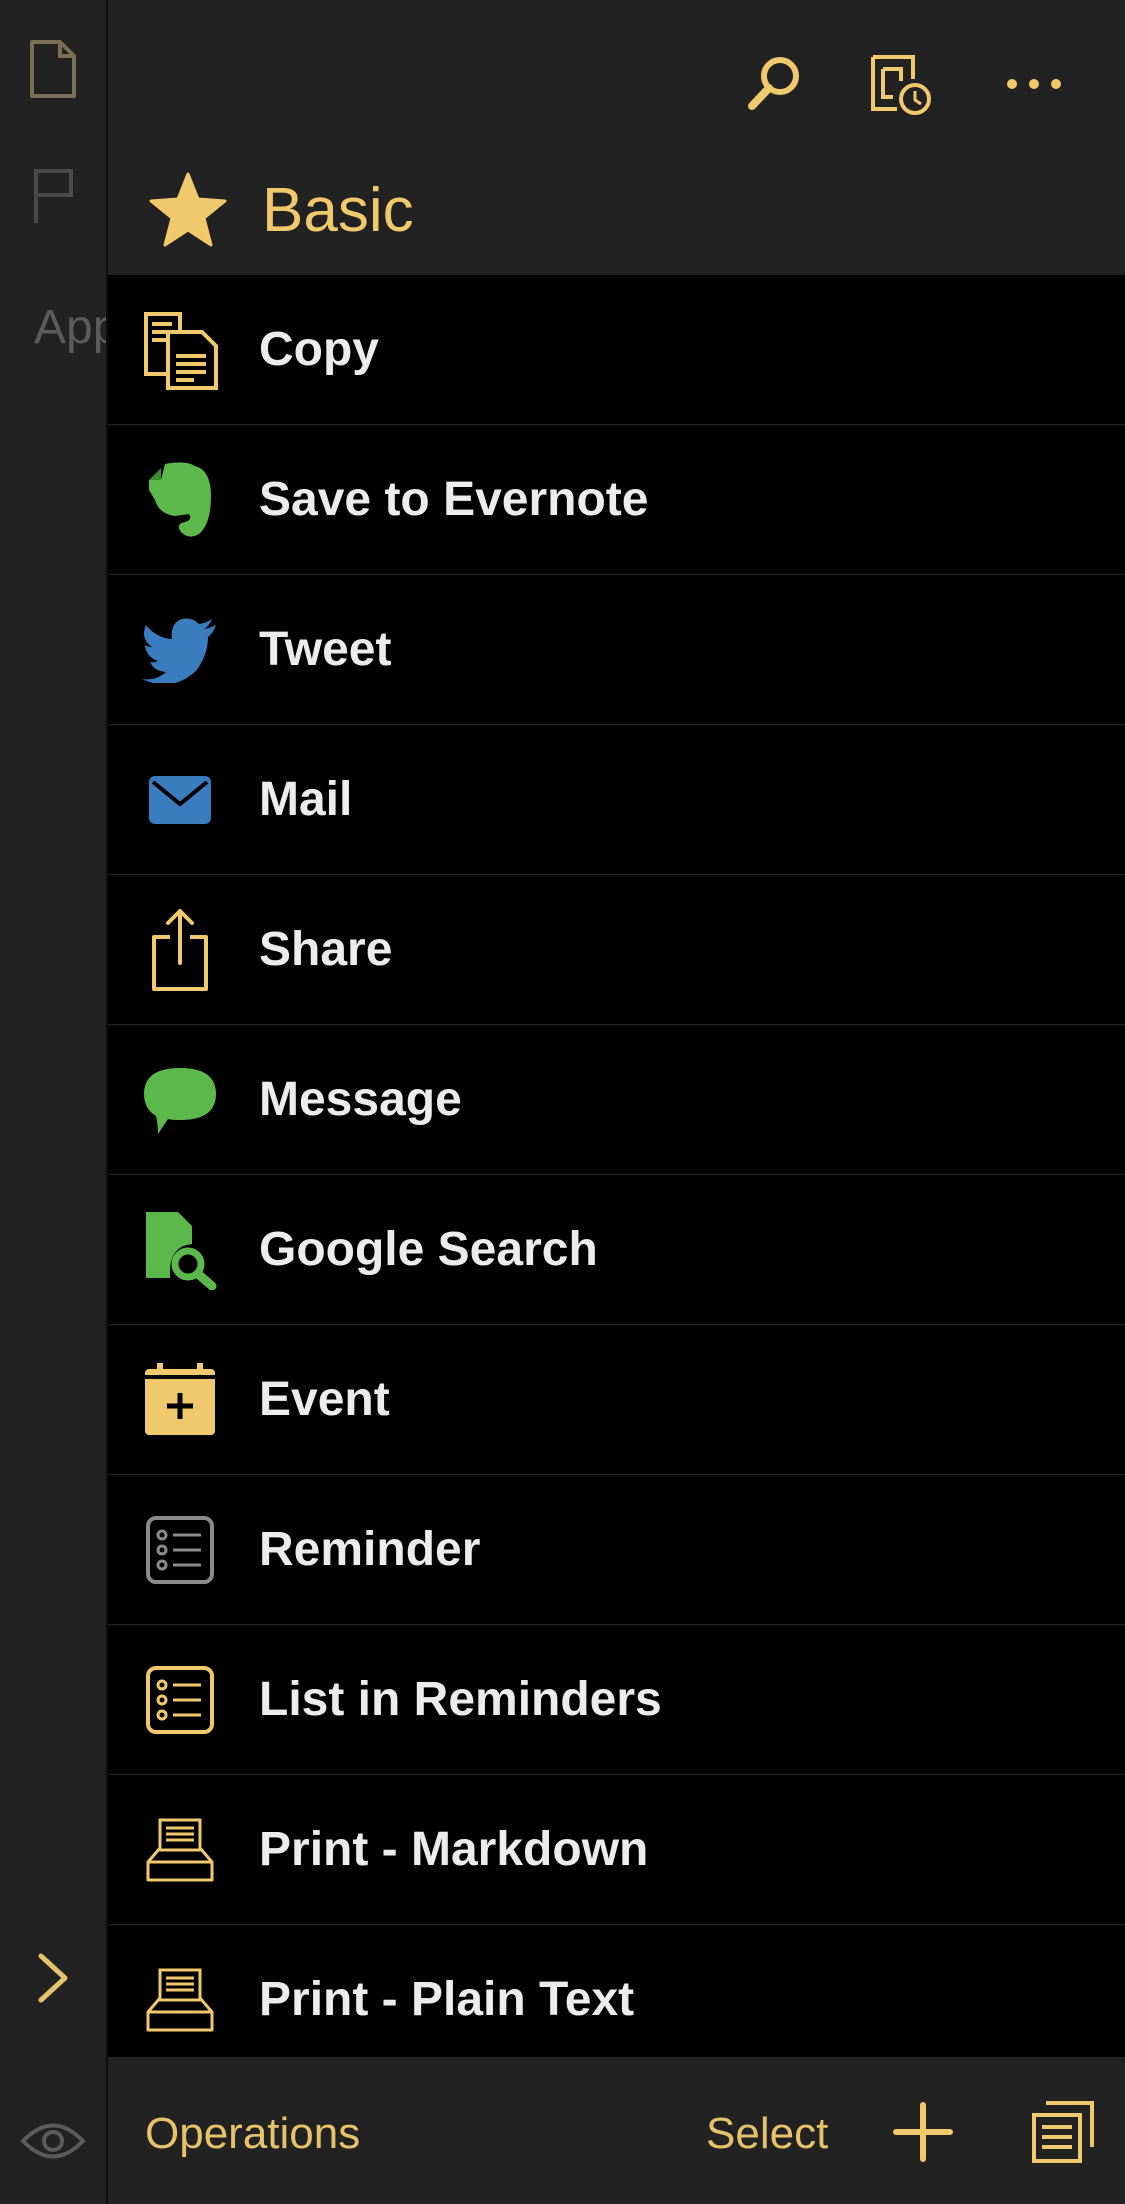 This screenshot has width=1125, height=2204. What do you see at coordinates (53, 2141) in the screenshot?
I see `eye-icon` at bounding box center [53, 2141].